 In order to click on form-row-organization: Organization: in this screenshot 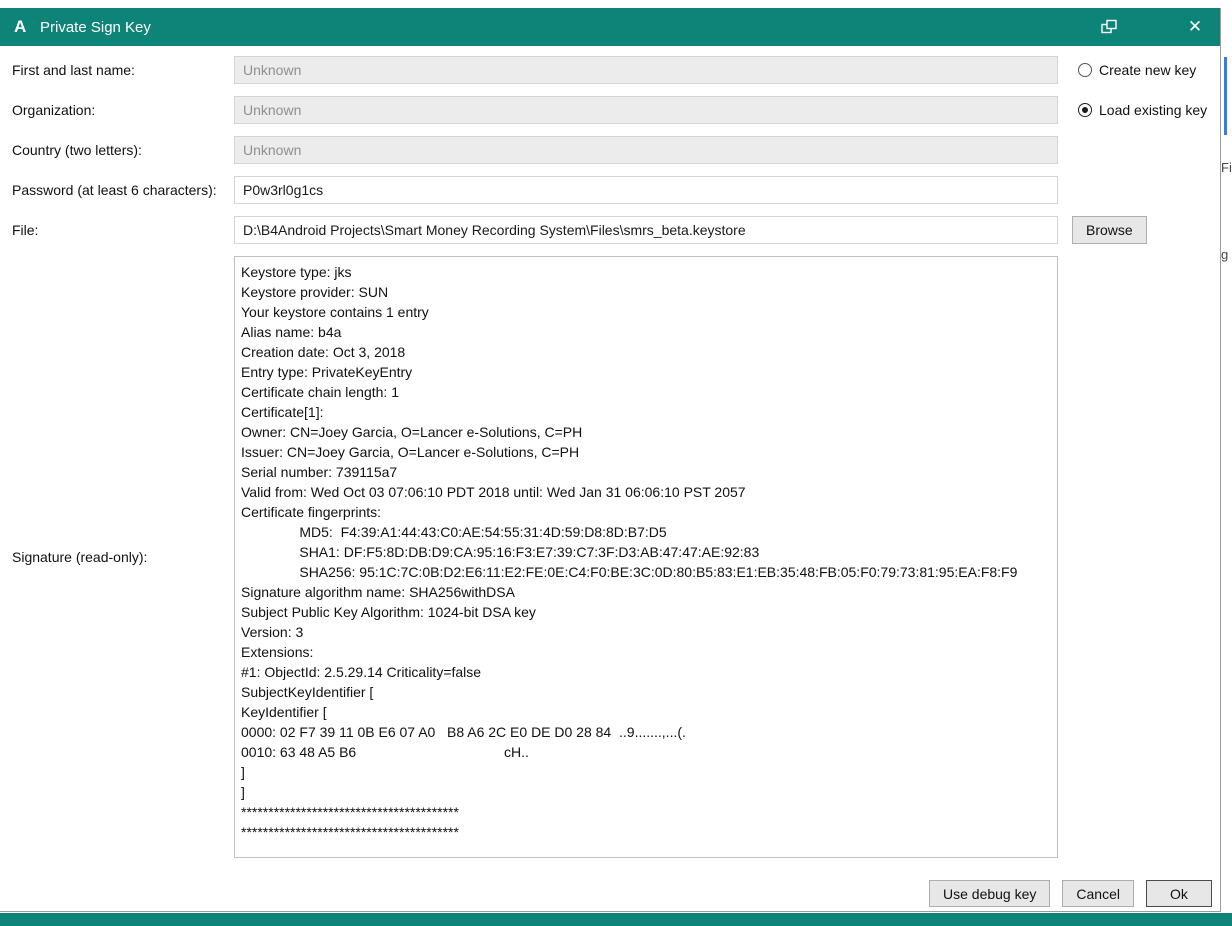, I will do `click(616, 110)`.